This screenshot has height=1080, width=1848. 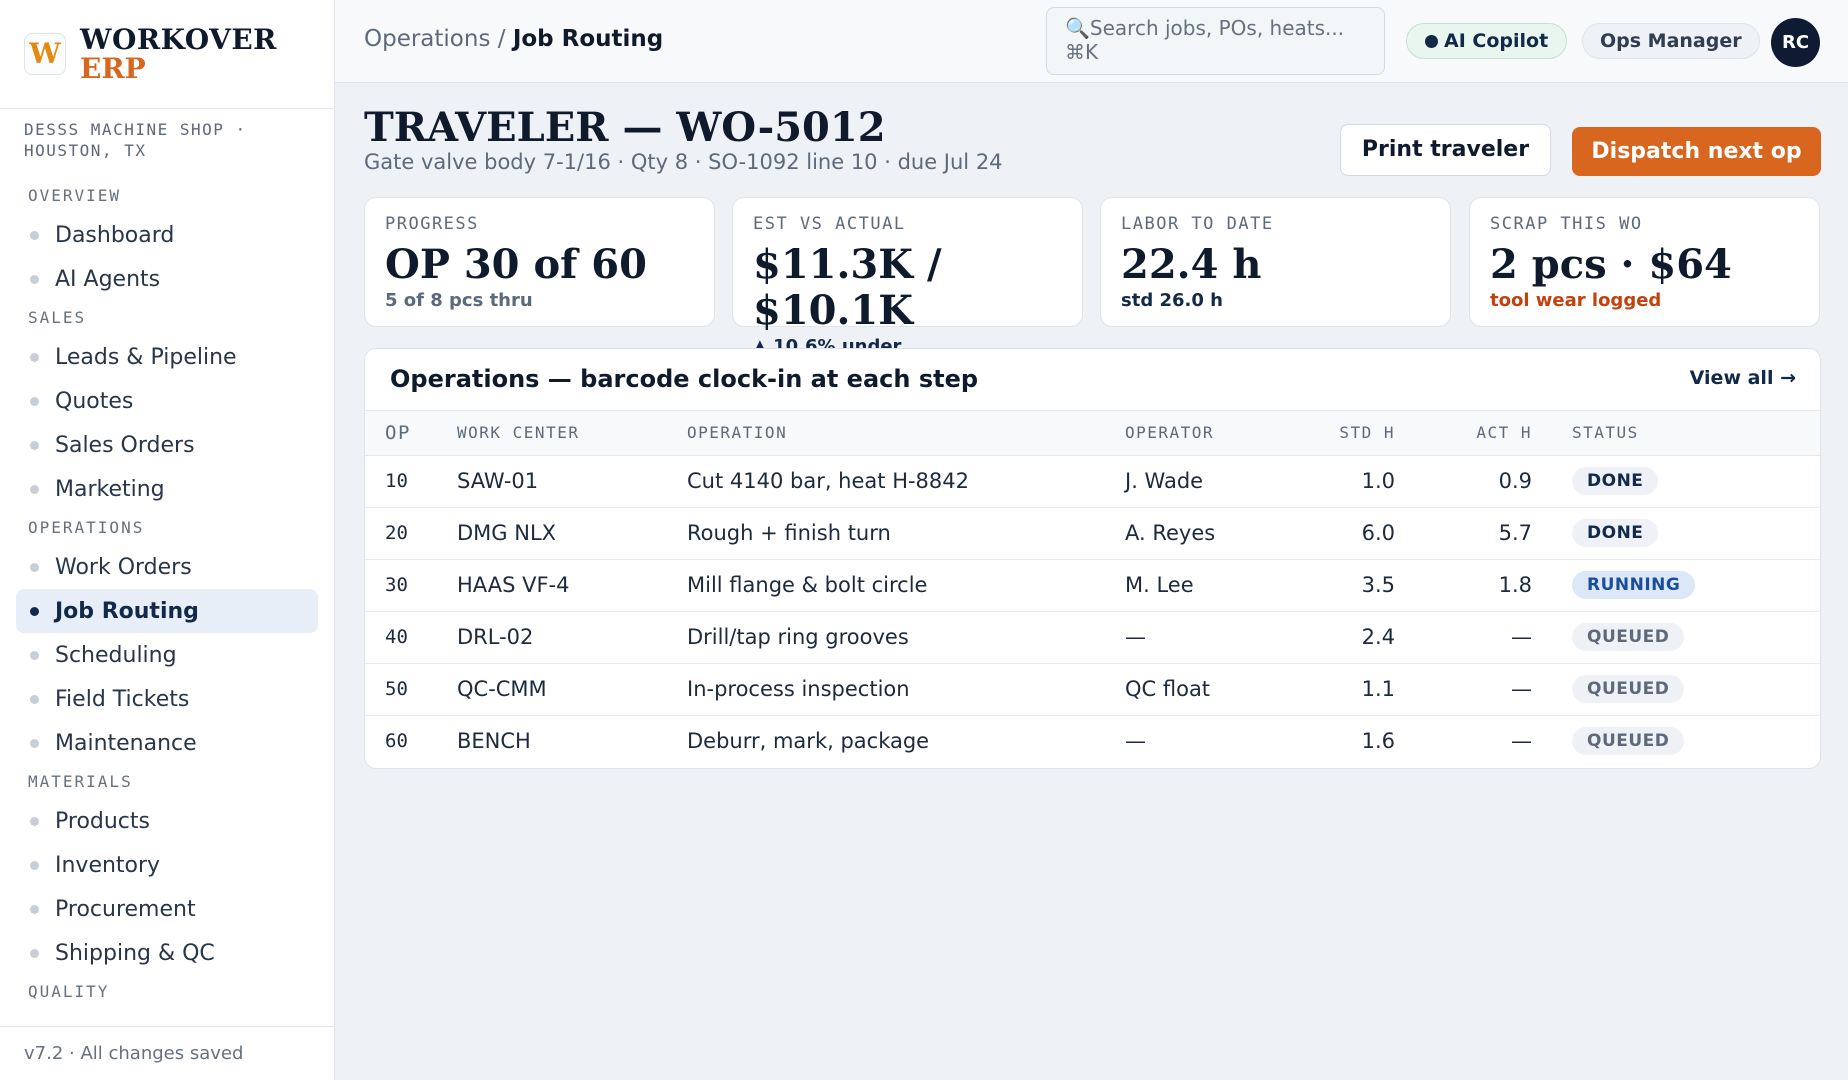 I want to click on sidebar-item-sales-orders: Sales Orders, so click(x=167, y=445).